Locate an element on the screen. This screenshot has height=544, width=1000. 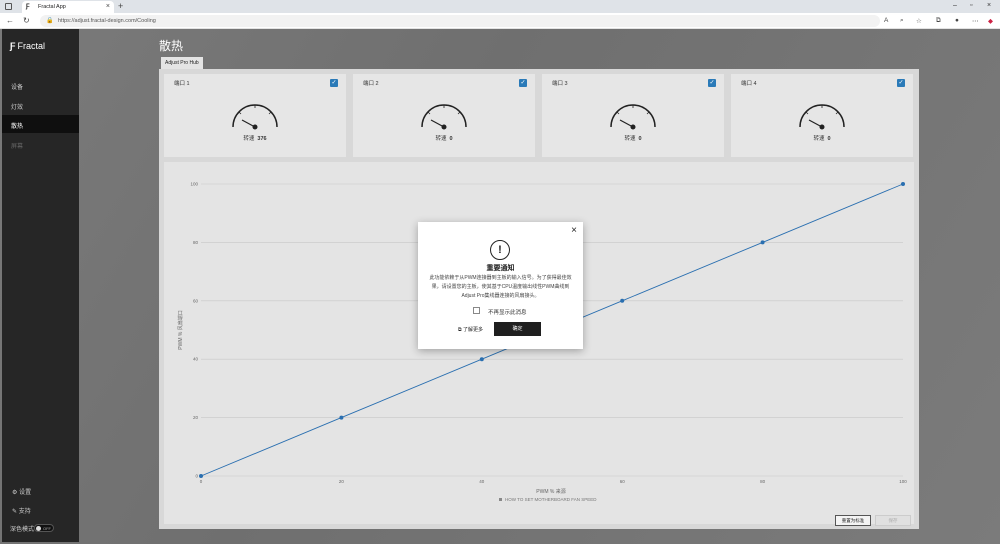
dont-show-again-label: 不再显示此消息 is located at coordinates (507, 313).